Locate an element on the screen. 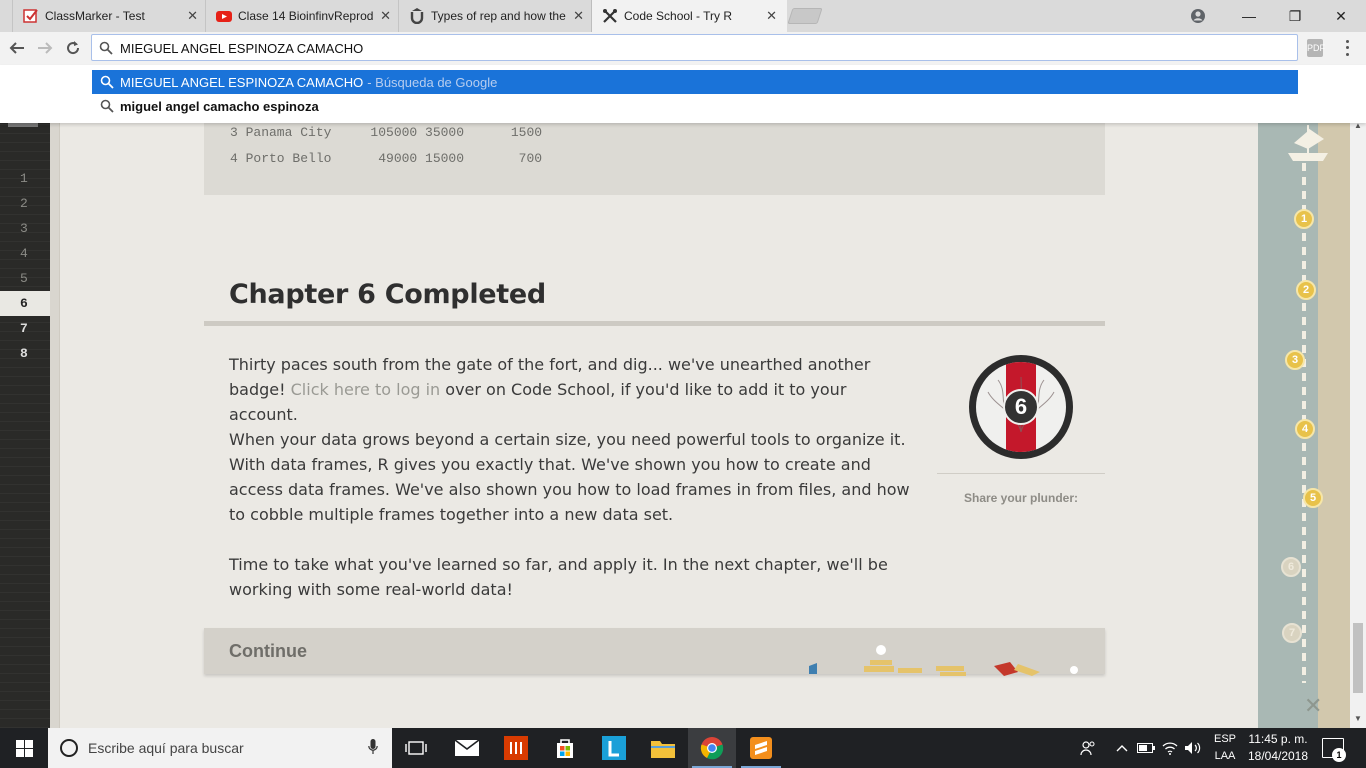  code-output-row: 4 Porto Bello 49000 15000 700 is located at coordinates (386, 158).